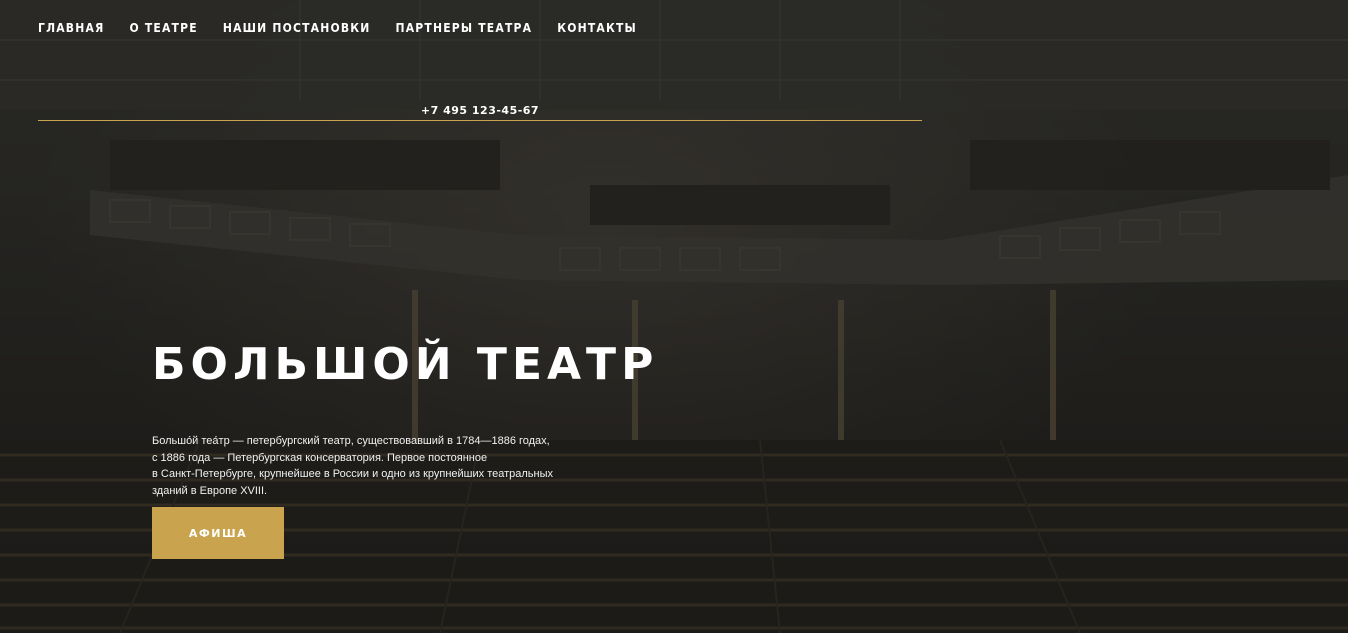 This screenshot has width=1348, height=633. Describe the element at coordinates (71, 28) in the screenshot. I see `nav-item-home: ГЛАВНАЯ` at that location.